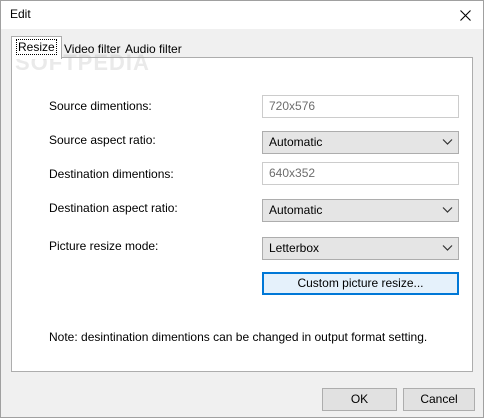 The width and height of the screenshot is (484, 418). Describe the element at coordinates (359, 399) in the screenshot. I see `ok-button: OK` at that location.